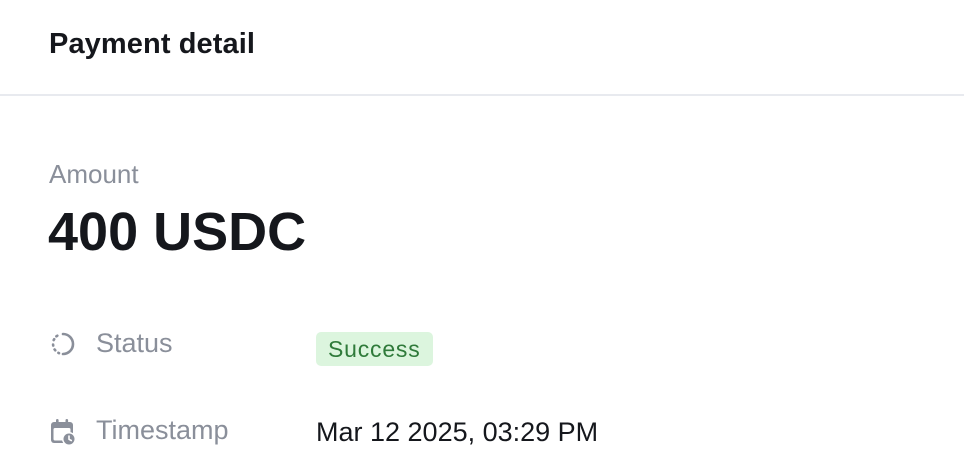  I want to click on timestamp-row: Timestamp Mar 12 2025, 03:29 PM, so click(482, 431).